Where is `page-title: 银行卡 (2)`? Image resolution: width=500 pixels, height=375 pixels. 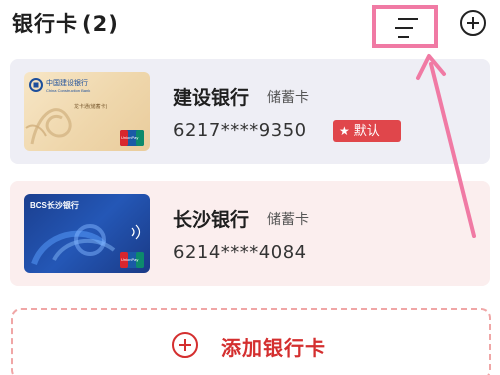 page-title: 银行卡 (2) is located at coordinates (65, 23).